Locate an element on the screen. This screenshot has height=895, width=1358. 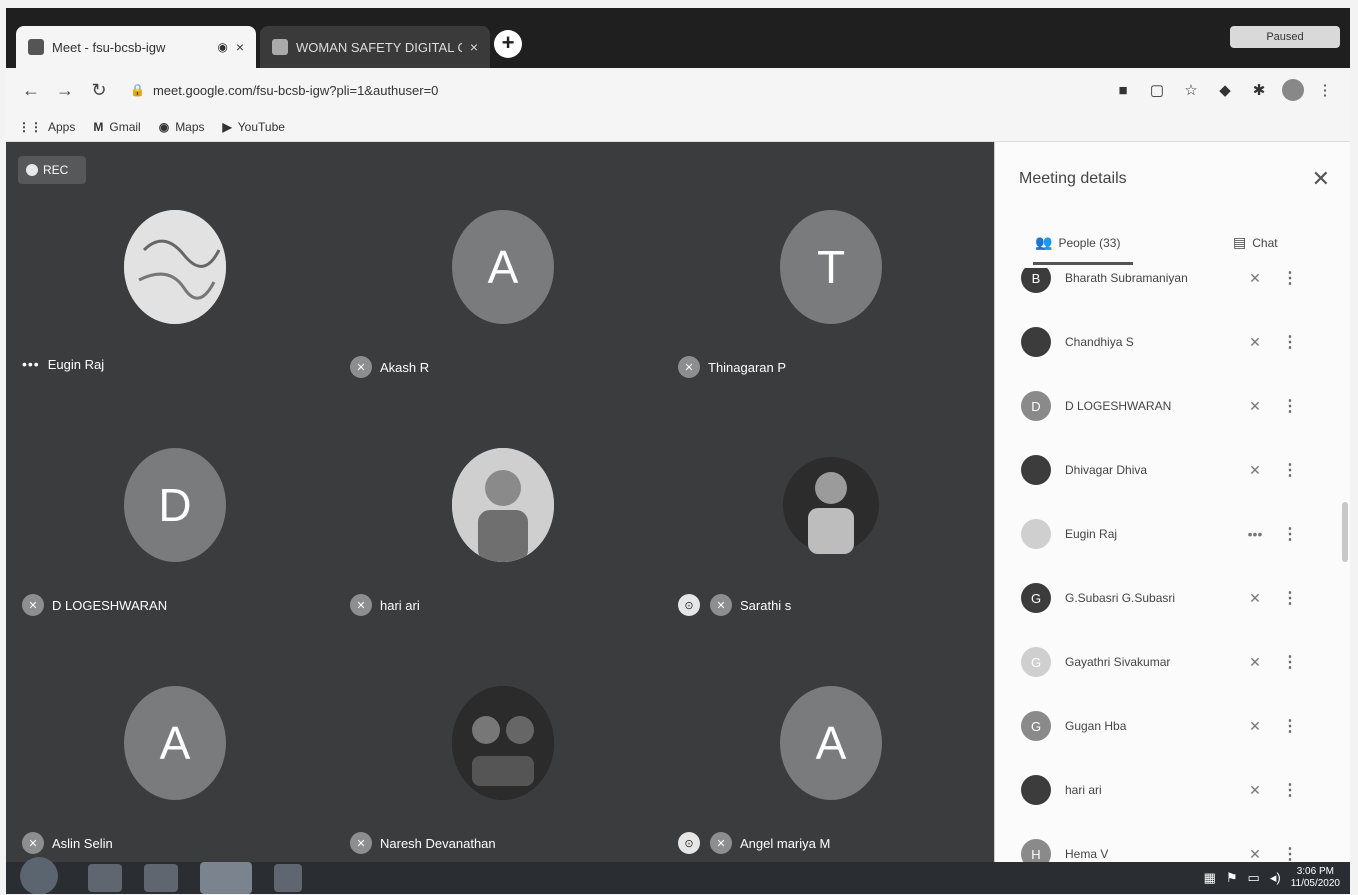
bookmark-label: Apps is located at coordinates (62, 126).